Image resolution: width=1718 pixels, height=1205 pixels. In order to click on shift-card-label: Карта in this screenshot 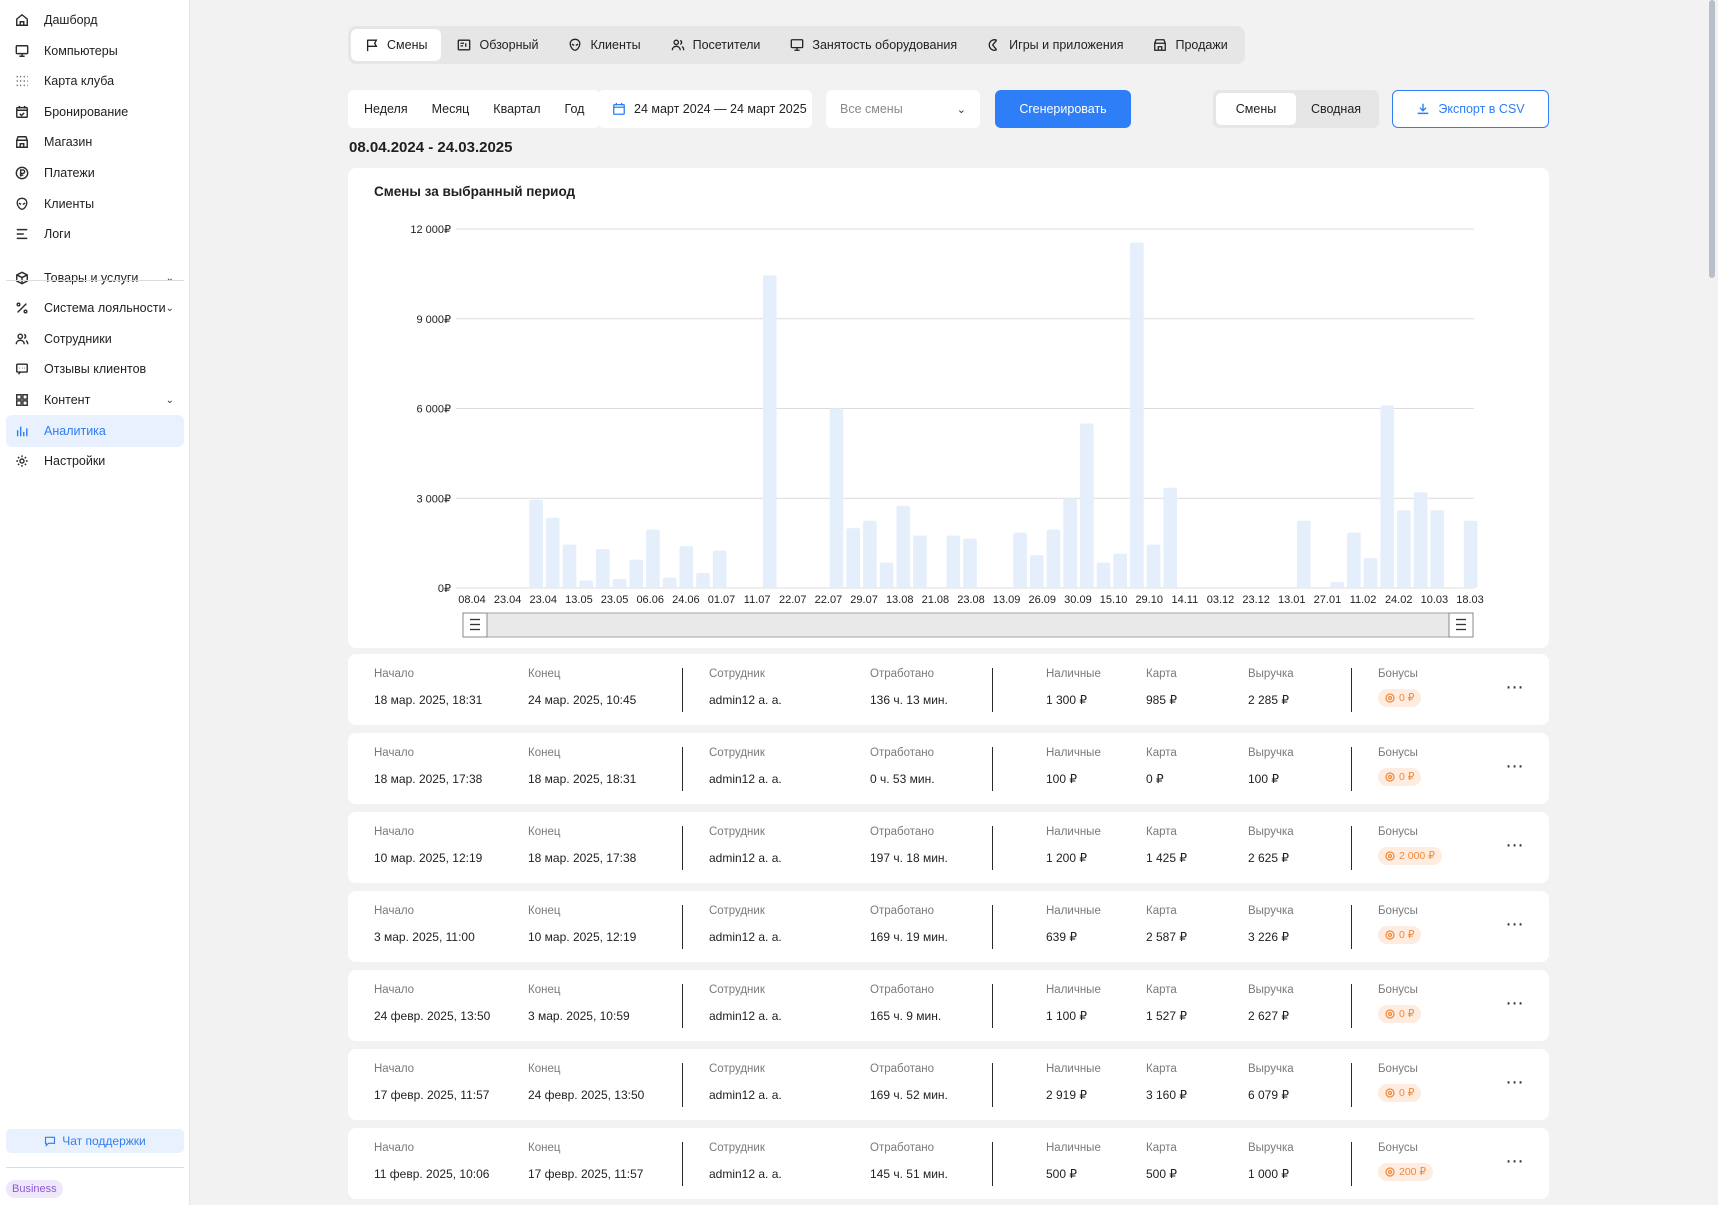, I will do `click(1161, 990)`.